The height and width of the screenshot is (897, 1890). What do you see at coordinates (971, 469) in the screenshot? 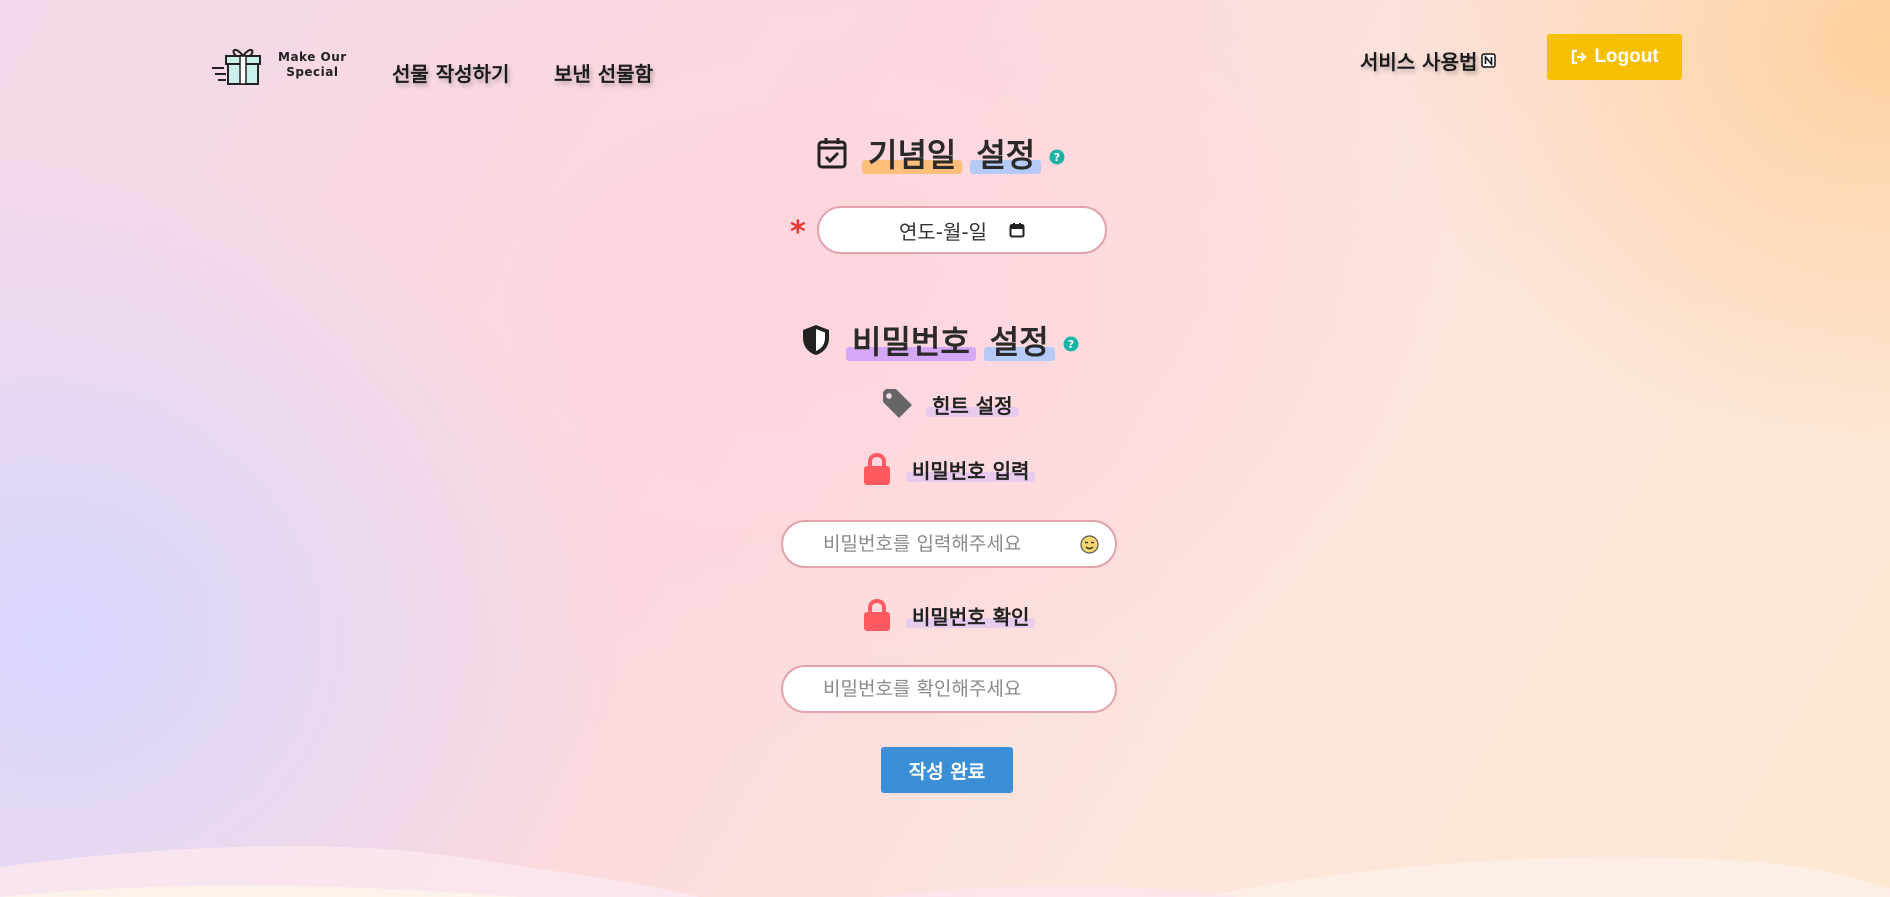
I see `password-input-label-text: 비밀번호 입력` at bounding box center [971, 469].